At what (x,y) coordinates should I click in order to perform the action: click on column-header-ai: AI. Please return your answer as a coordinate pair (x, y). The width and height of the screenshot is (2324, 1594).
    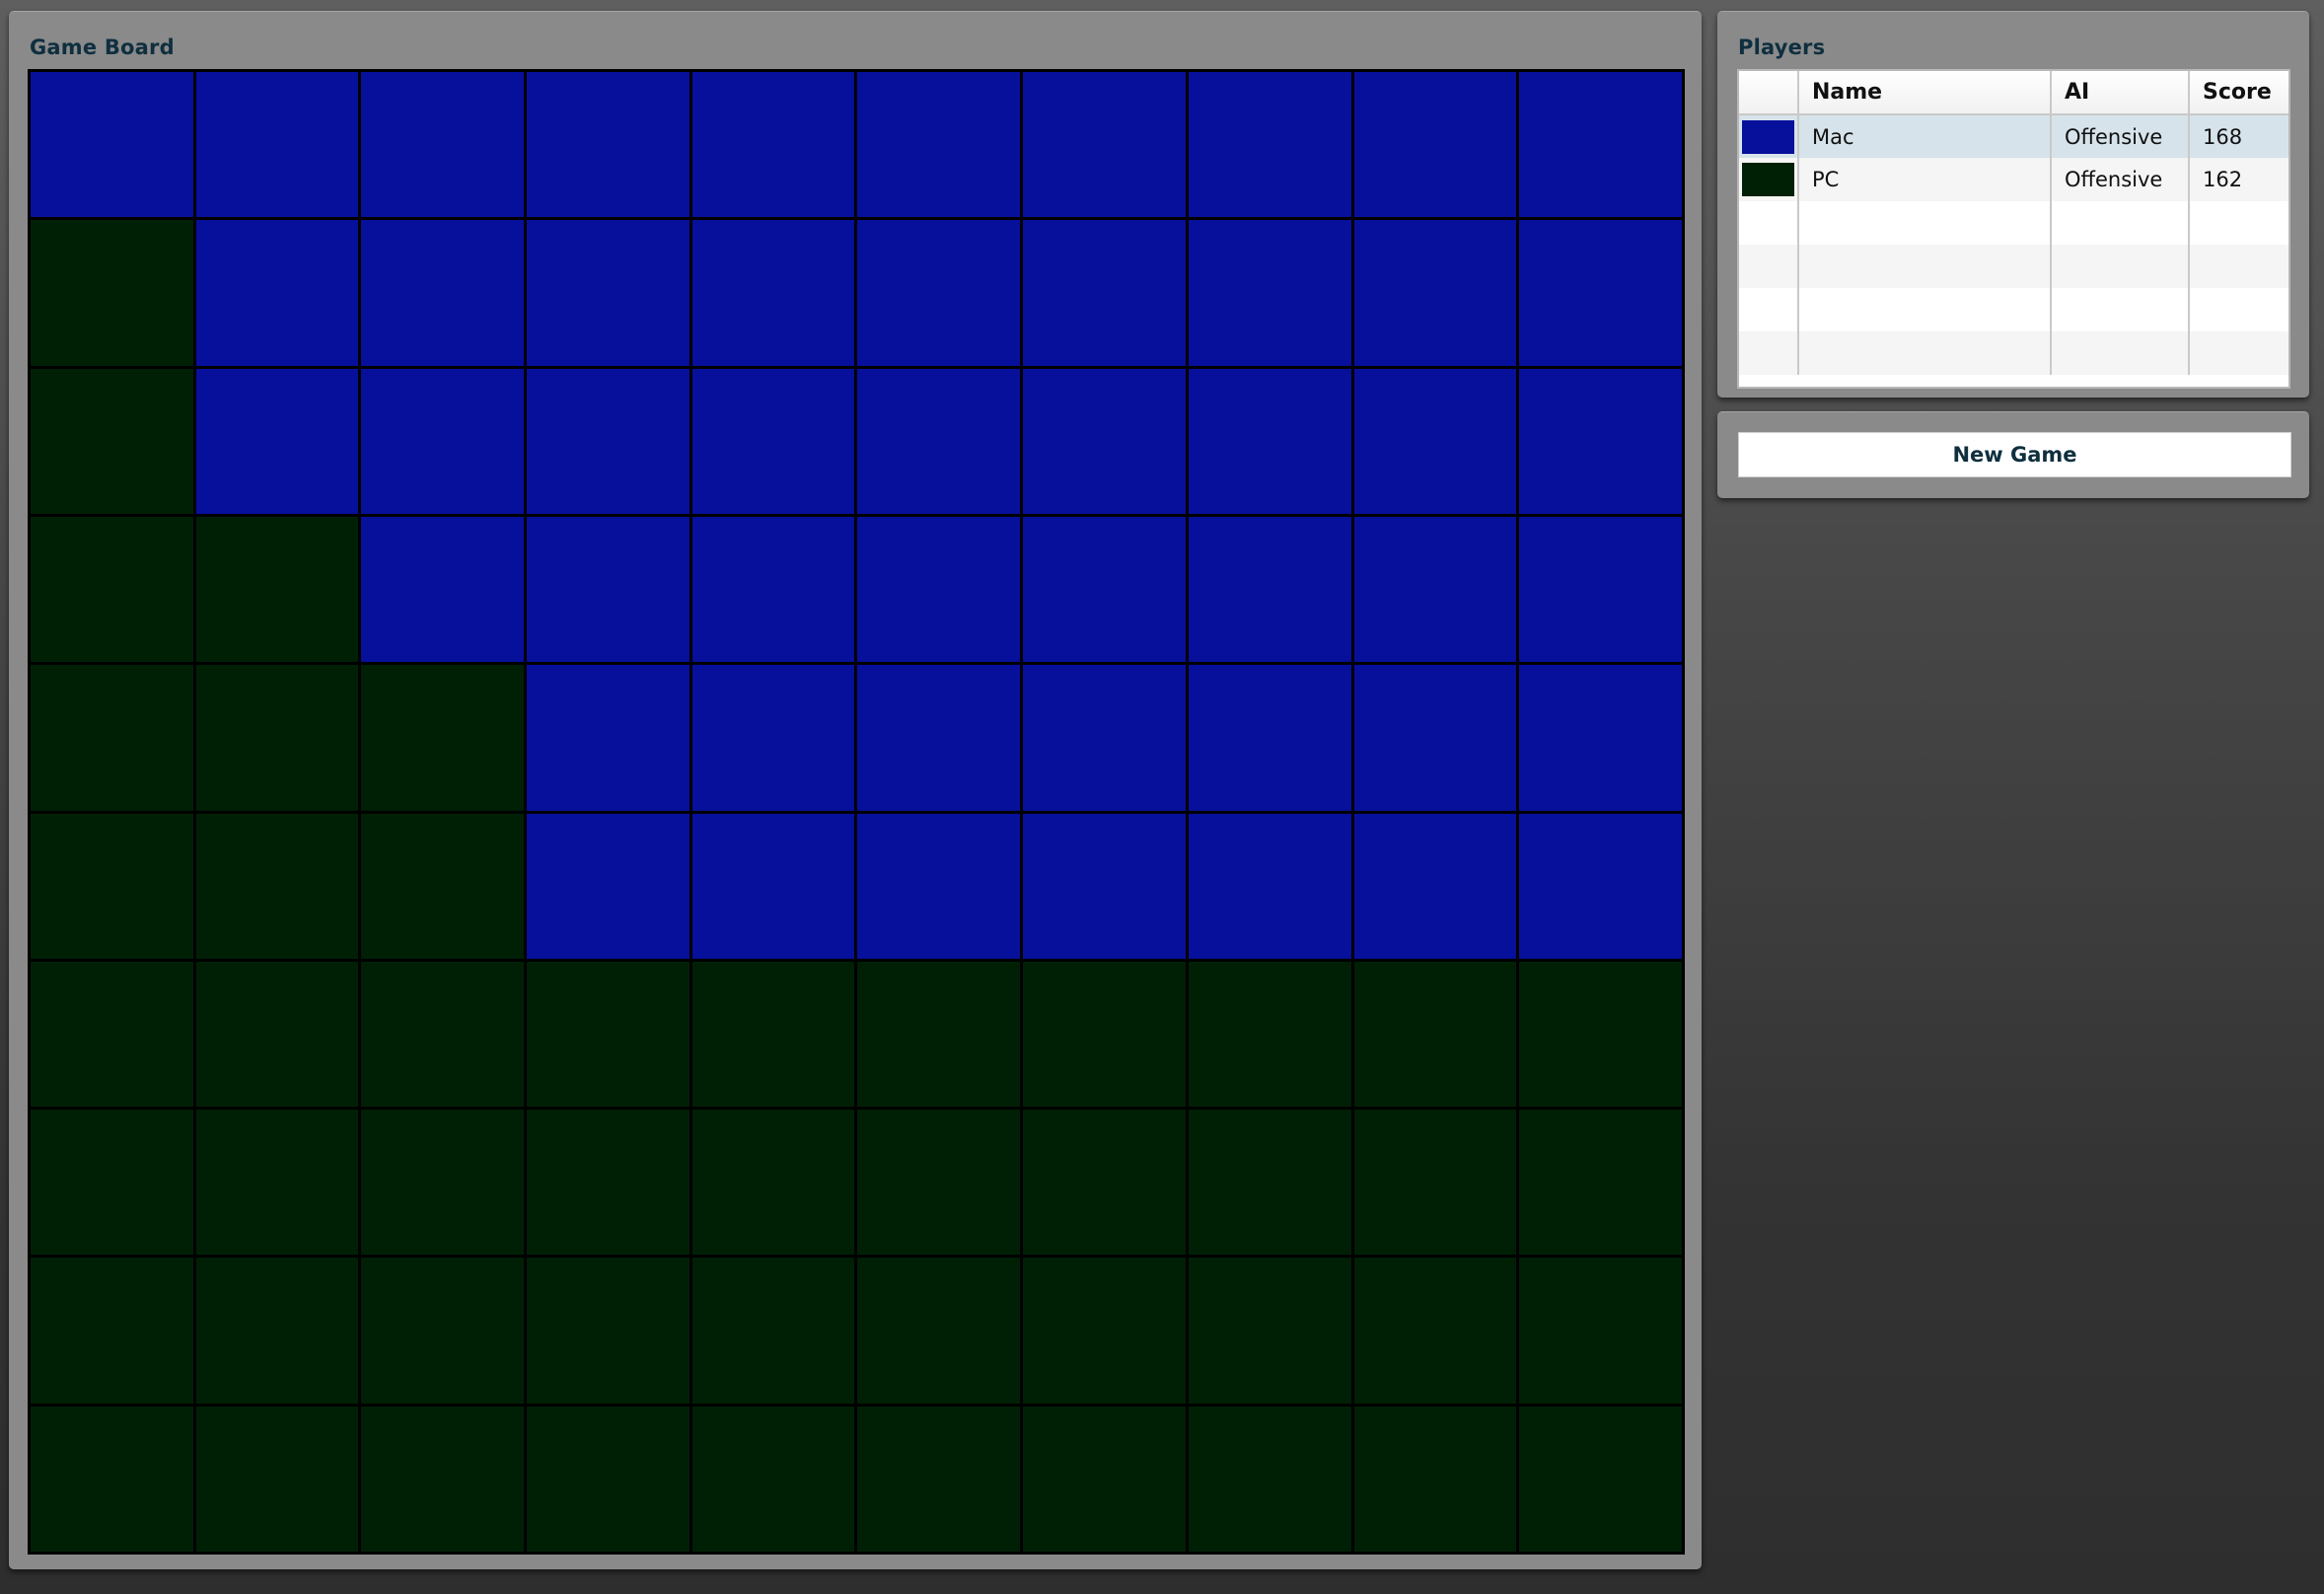
    Looking at the image, I should click on (2120, 93).